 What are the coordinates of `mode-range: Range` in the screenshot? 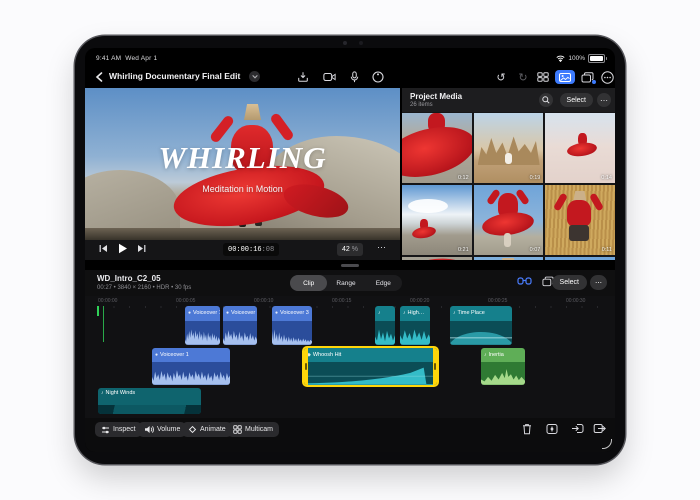 It's located at (345, 283).